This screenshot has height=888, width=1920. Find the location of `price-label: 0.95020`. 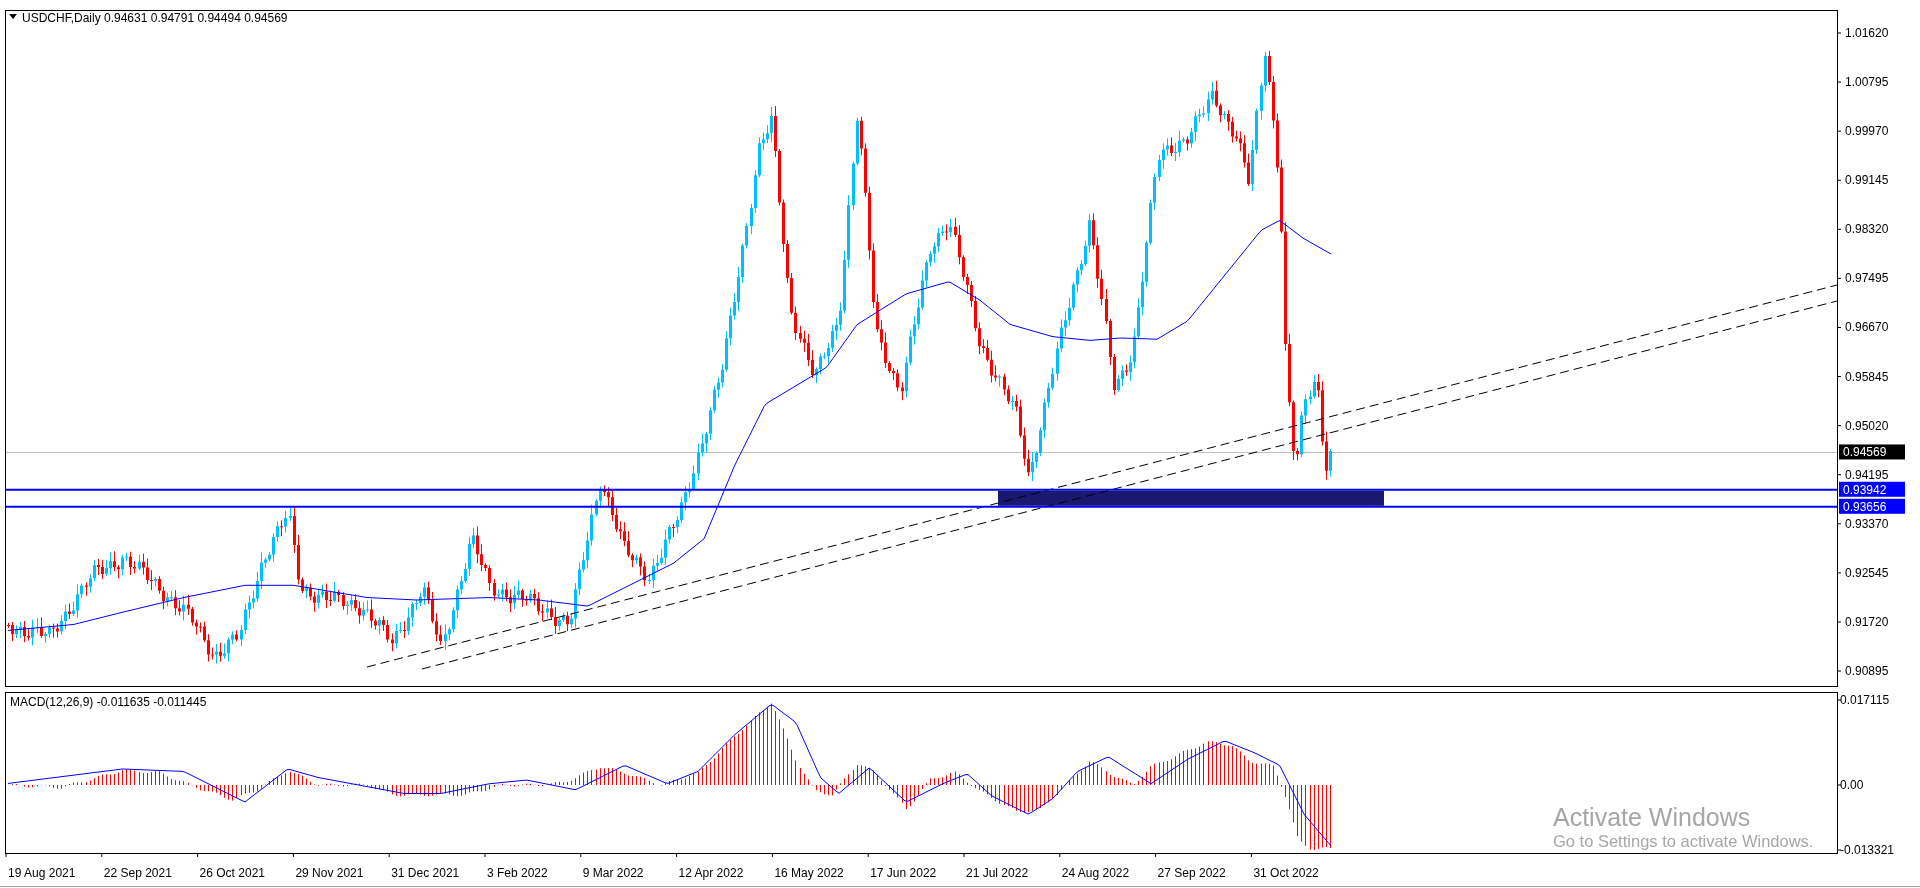

price-label: 0.95020 is located at coordinates (1867, 425).